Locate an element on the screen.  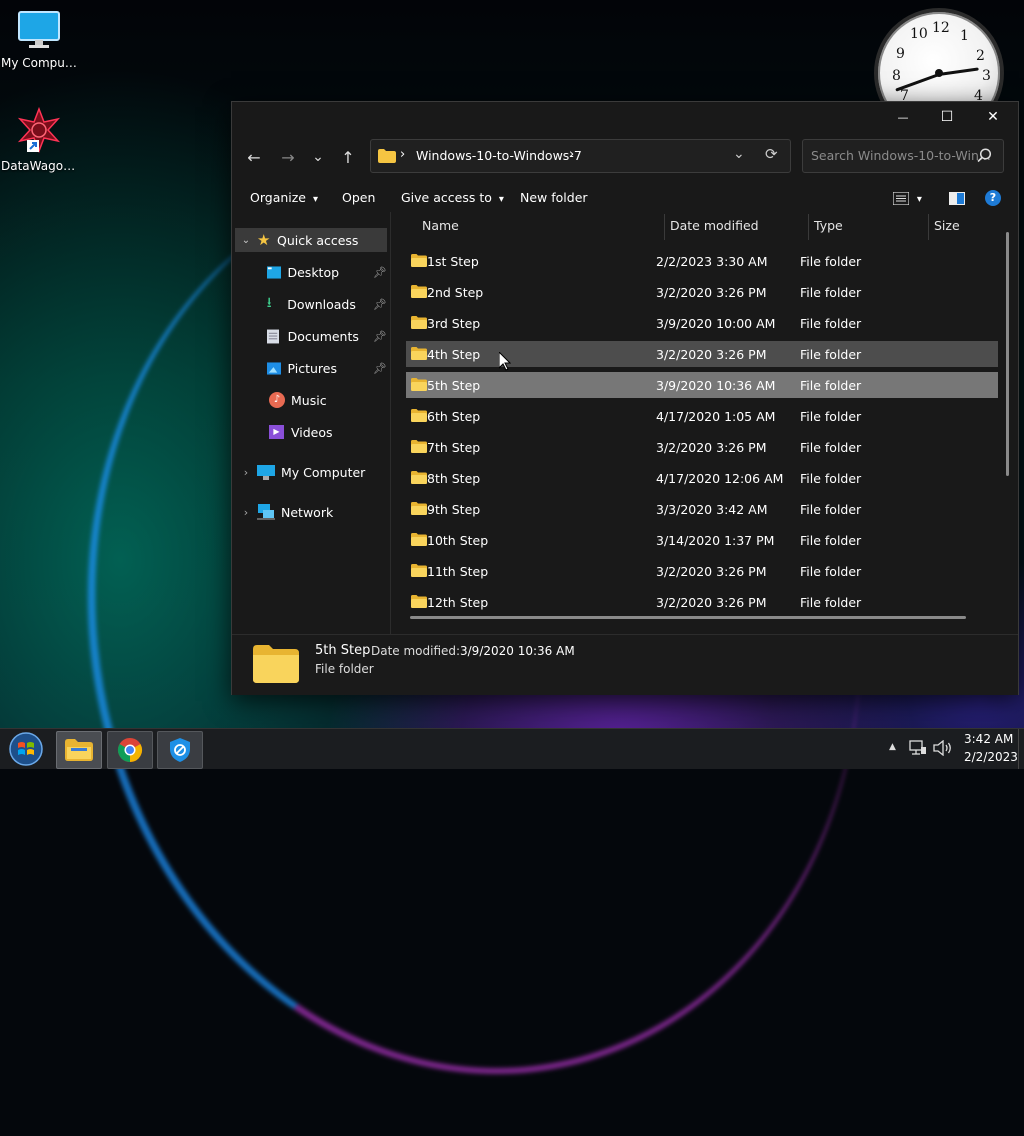
row-name: 11th Step is located at coordinates (457, 571).